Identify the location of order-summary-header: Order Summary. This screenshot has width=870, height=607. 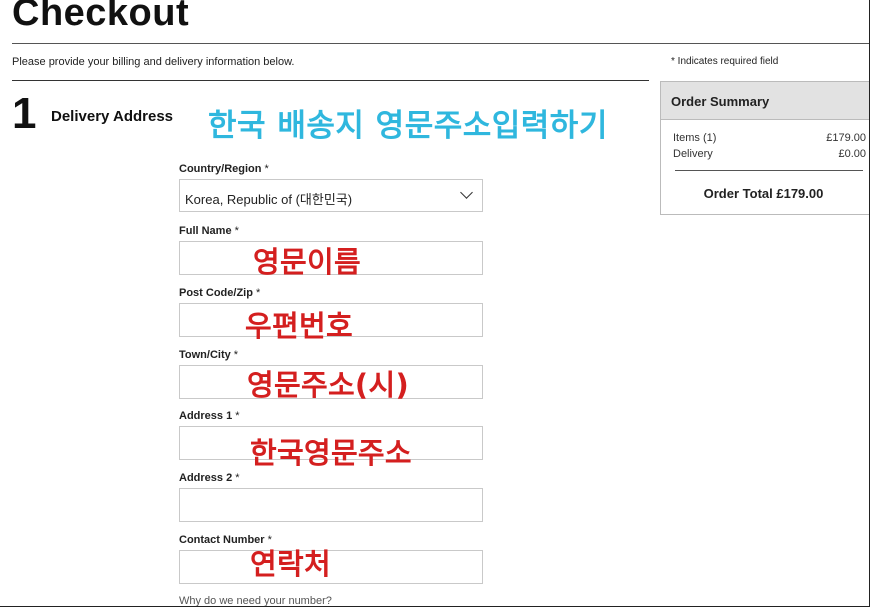
(765, 101).